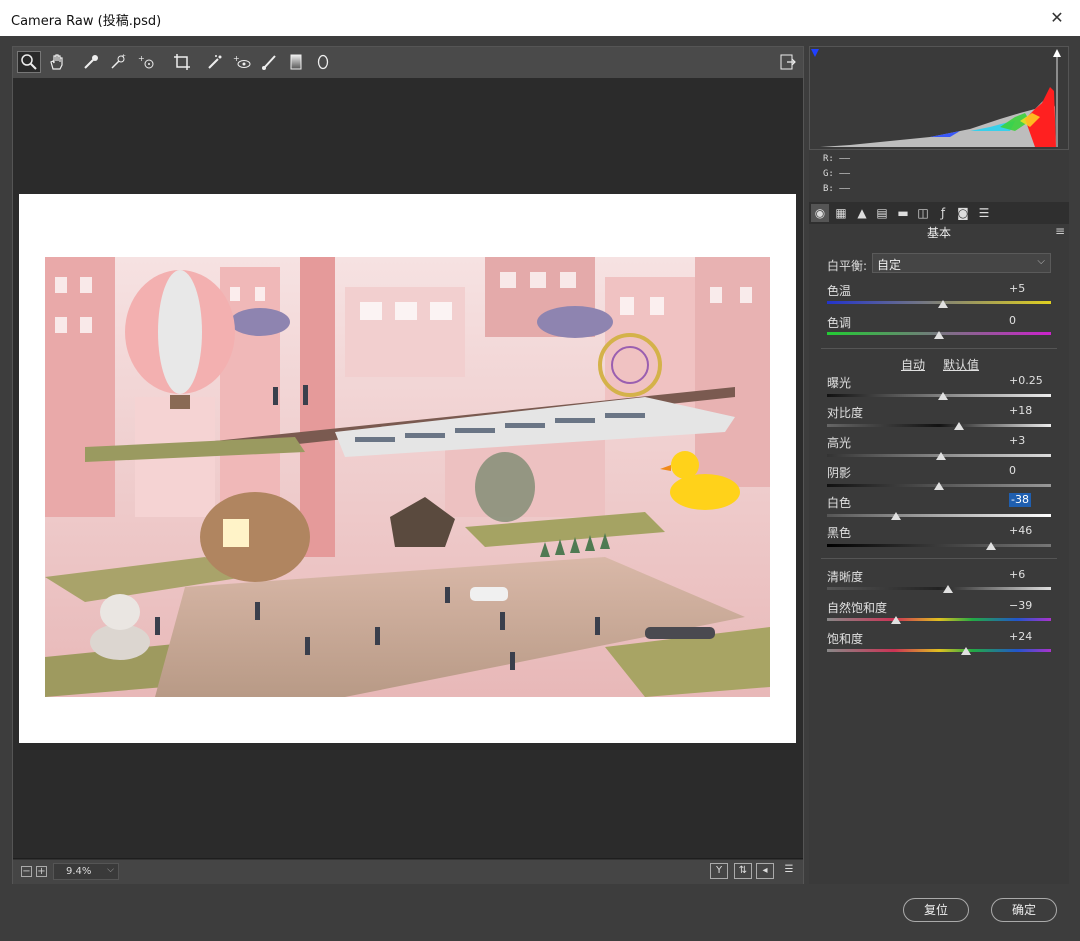 The height and width of the screenshot is (941, 1080). I want to click on tab-hsl-icon: ▤, so click(882, 213).